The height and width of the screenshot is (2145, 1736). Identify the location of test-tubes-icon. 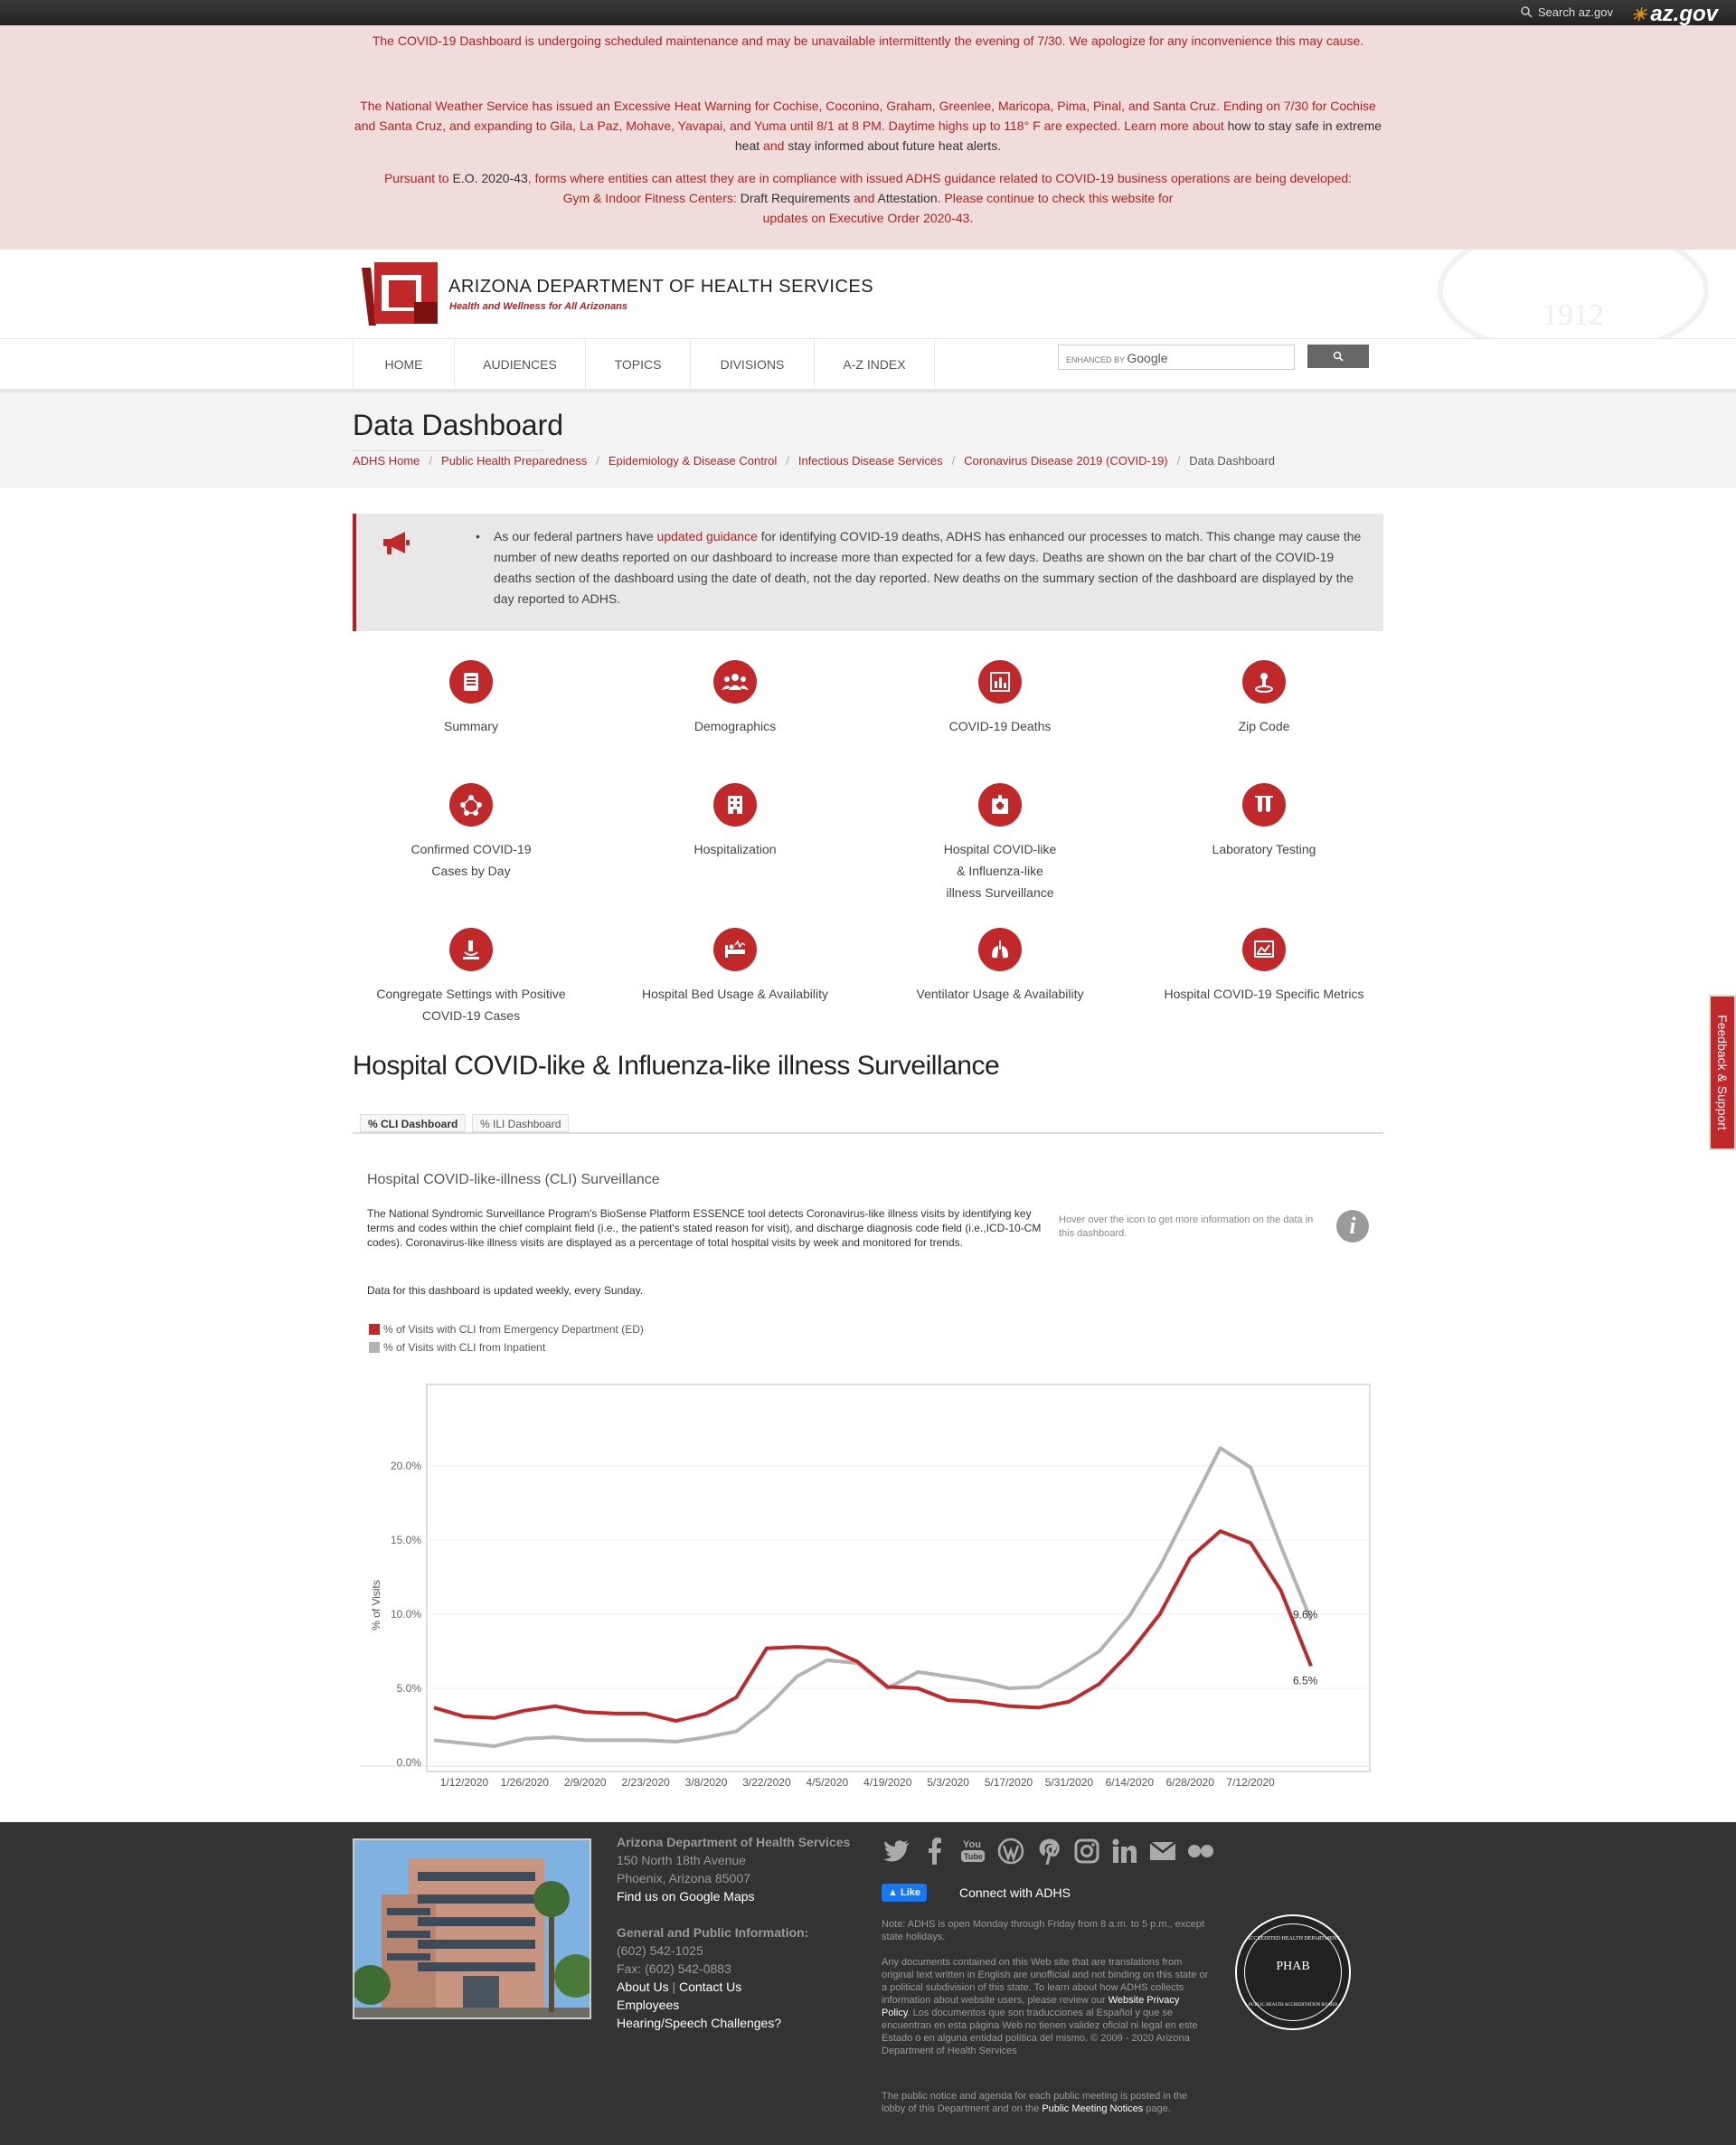
(1264, 805).